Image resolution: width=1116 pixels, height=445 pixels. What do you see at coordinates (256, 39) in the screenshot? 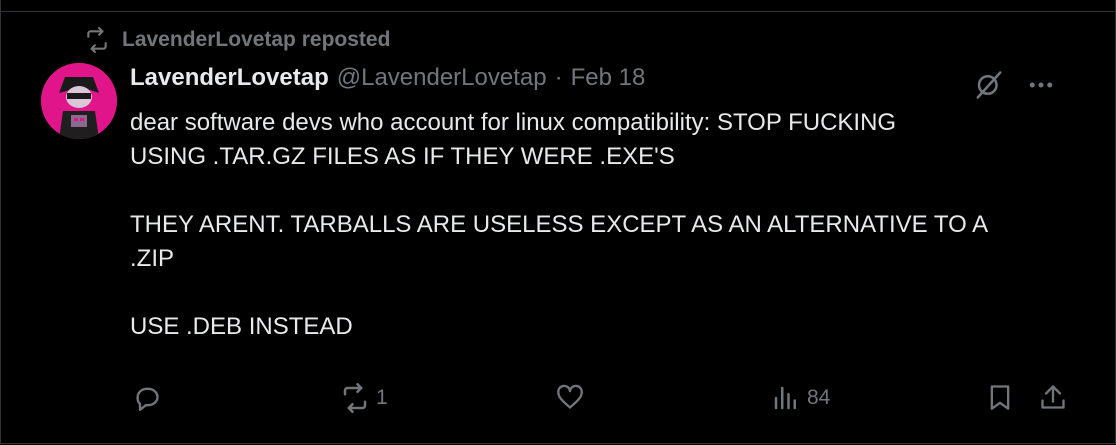
I see `repost-label: LavenderLovetap reposted` at bounding box center [256, 39].